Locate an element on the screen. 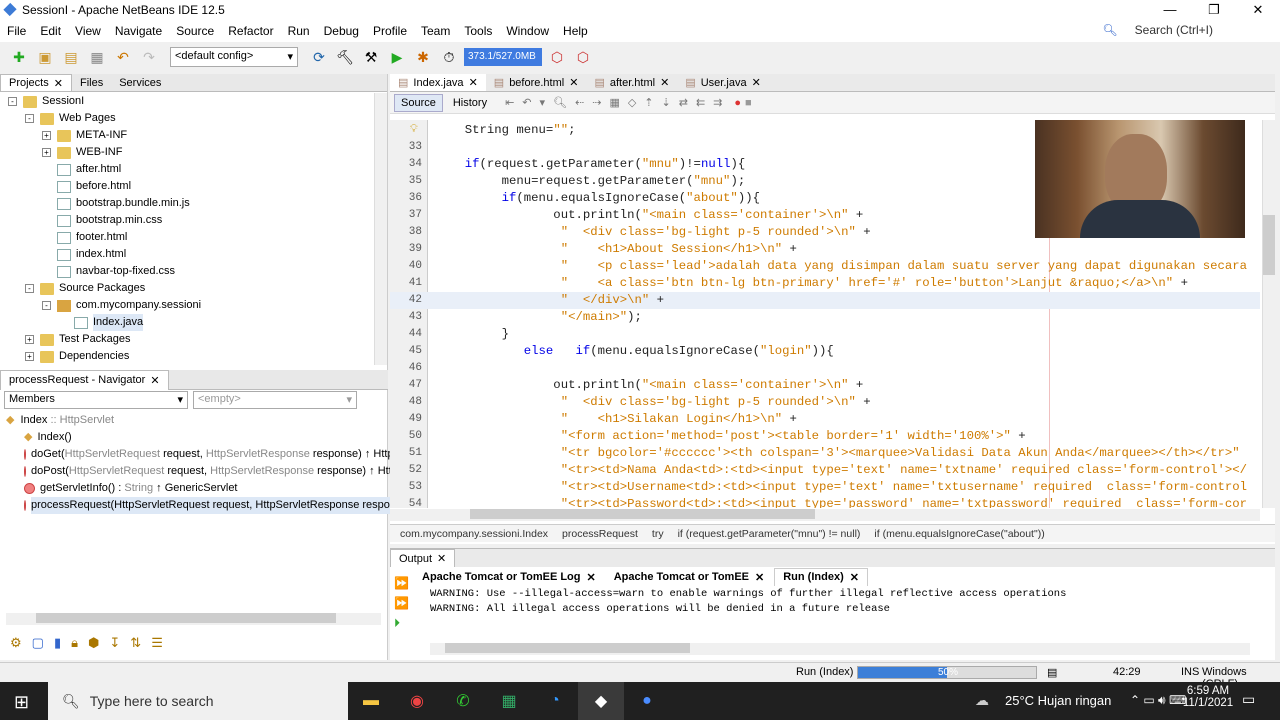  tree-item-index-html: index.html is located at coordinates (197, 254).